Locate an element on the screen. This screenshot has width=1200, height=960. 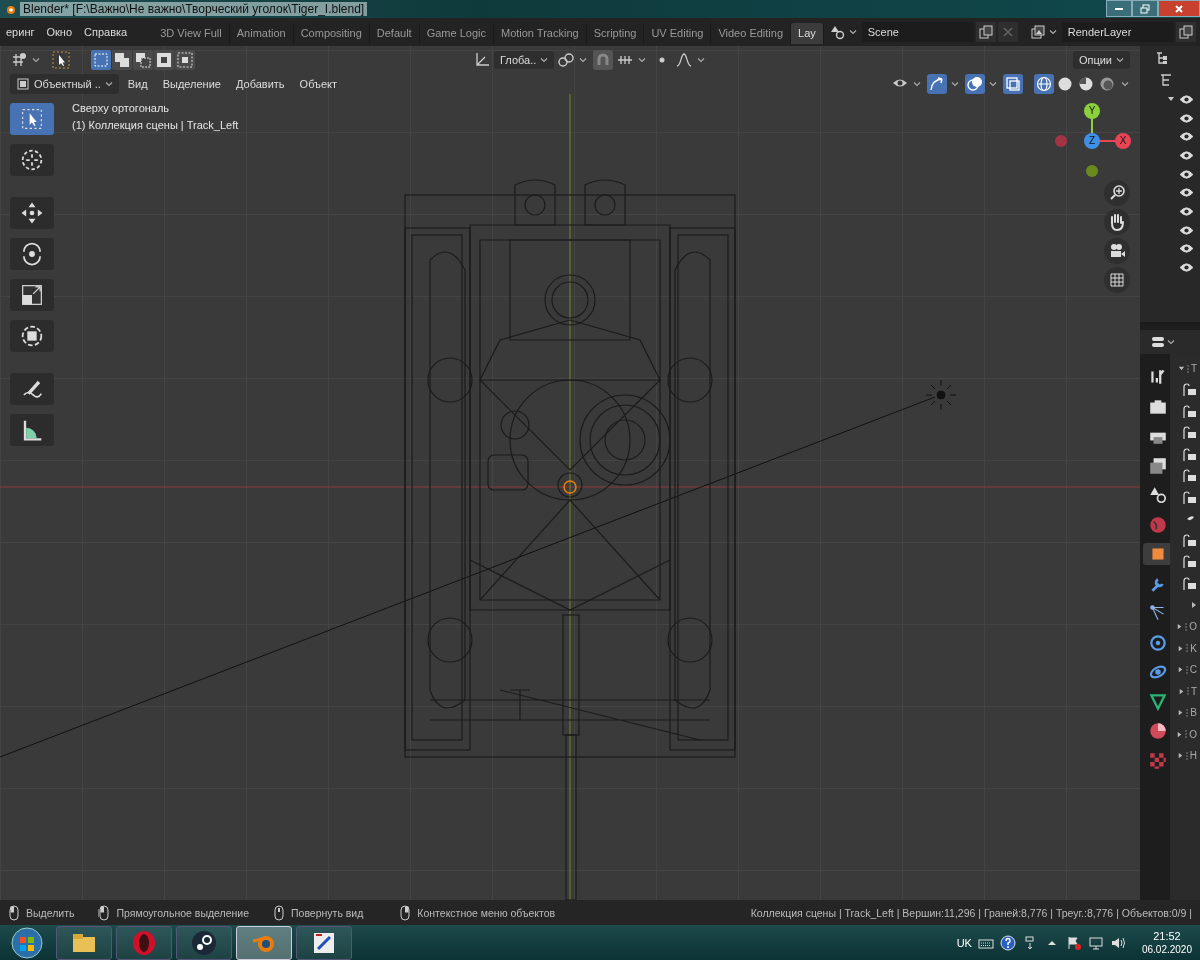
annotate-tool-icon is located at coordinates (32, 389).